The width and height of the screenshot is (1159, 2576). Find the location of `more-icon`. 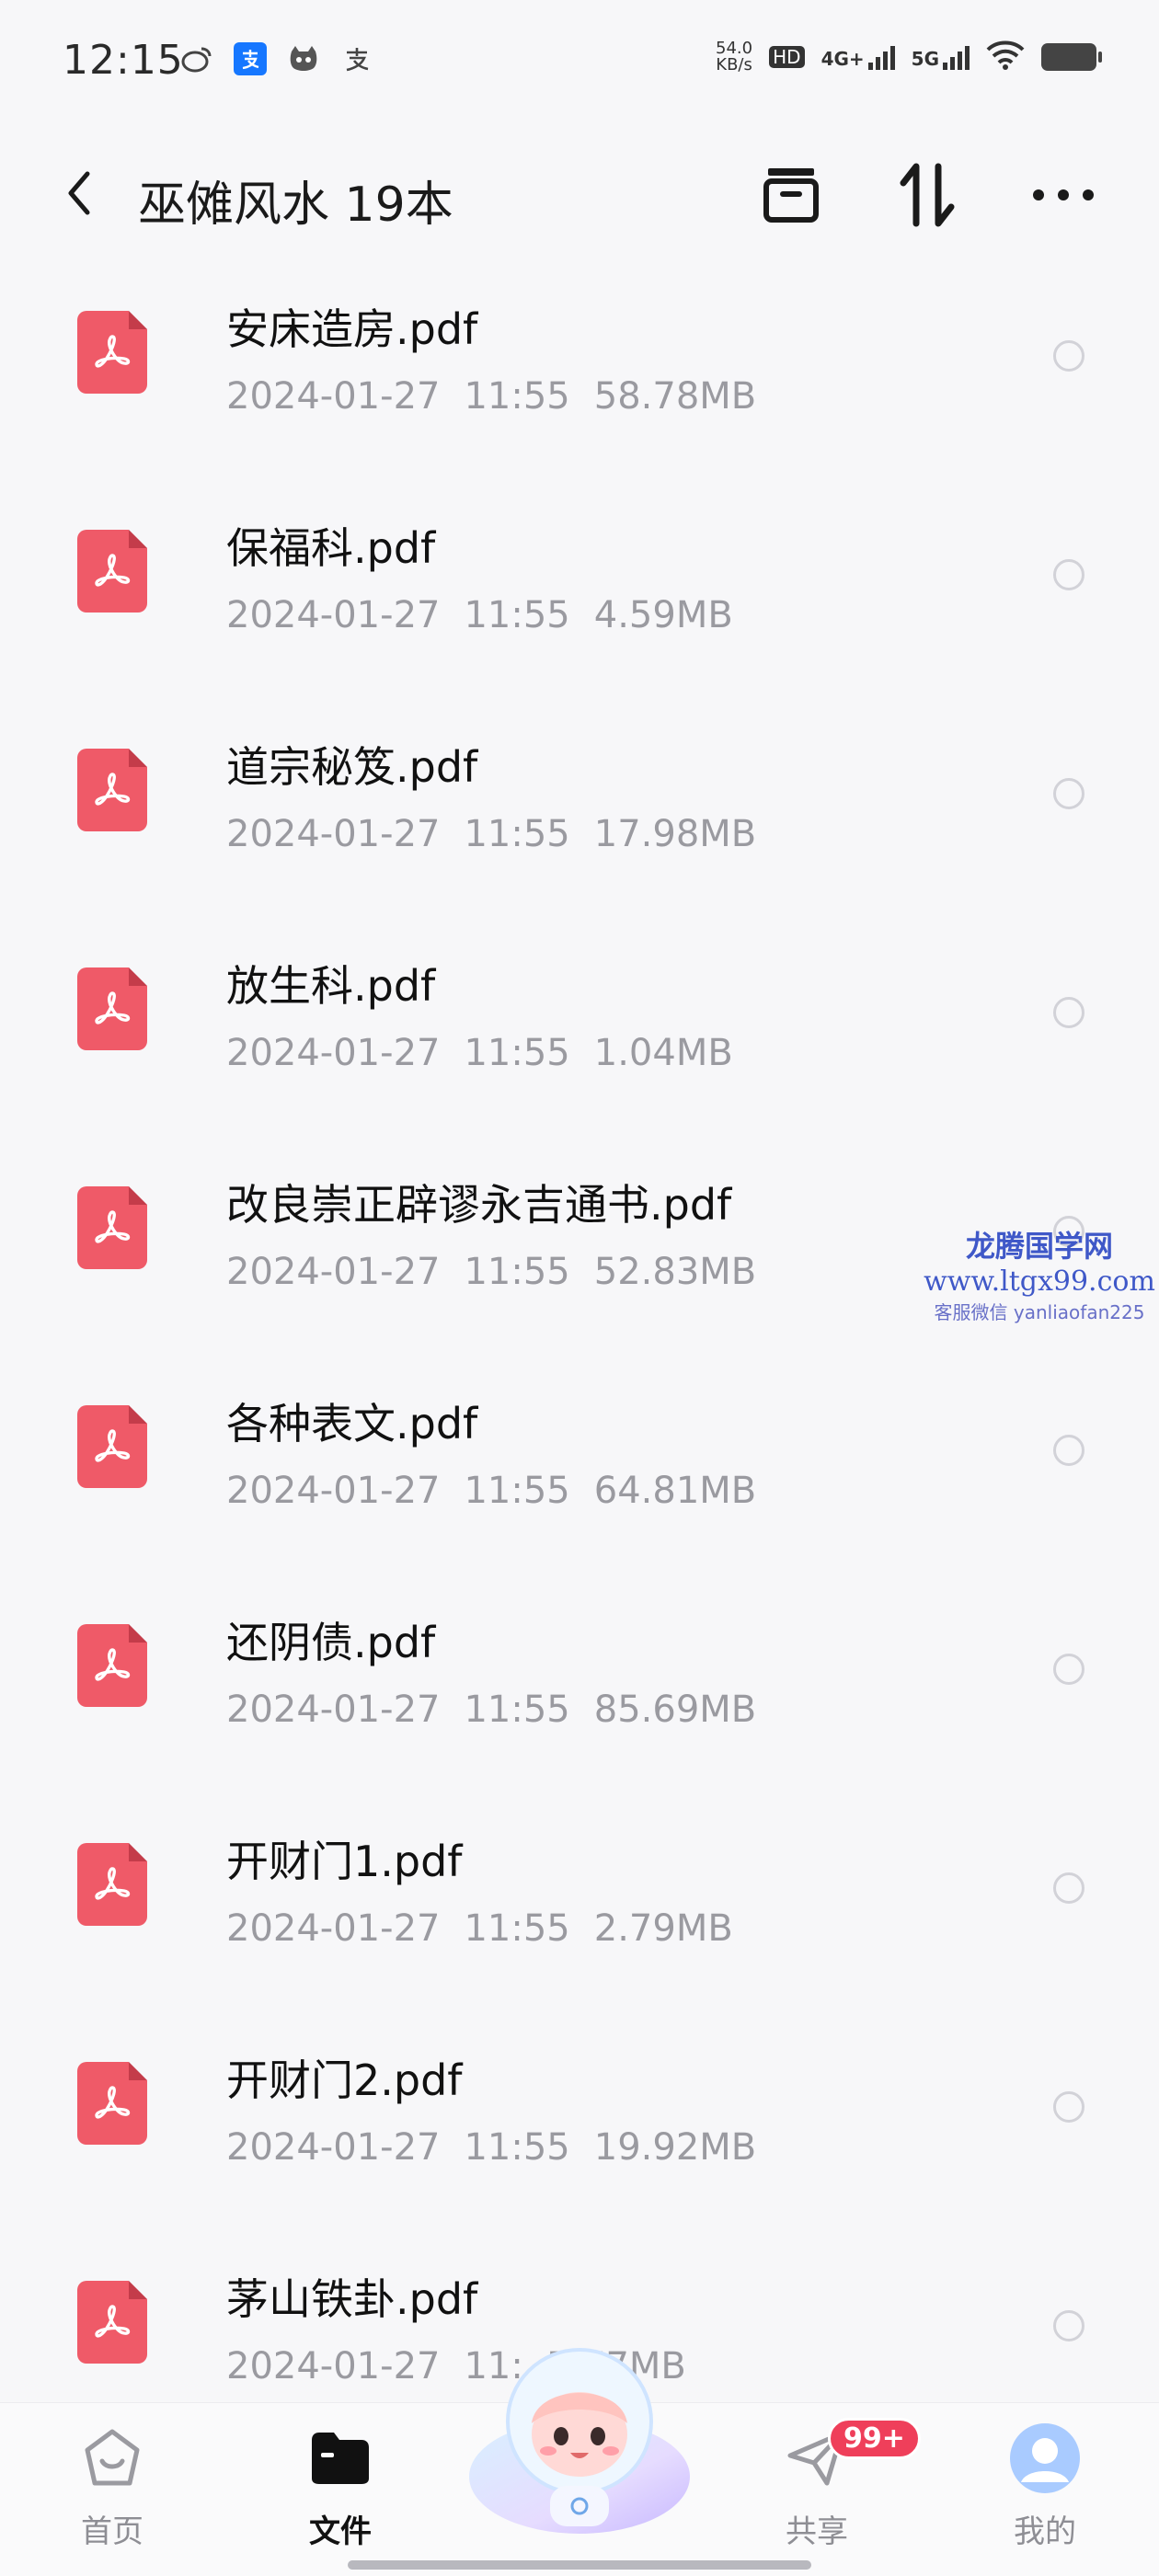

more-icon is located at coordinates (1063, 195).